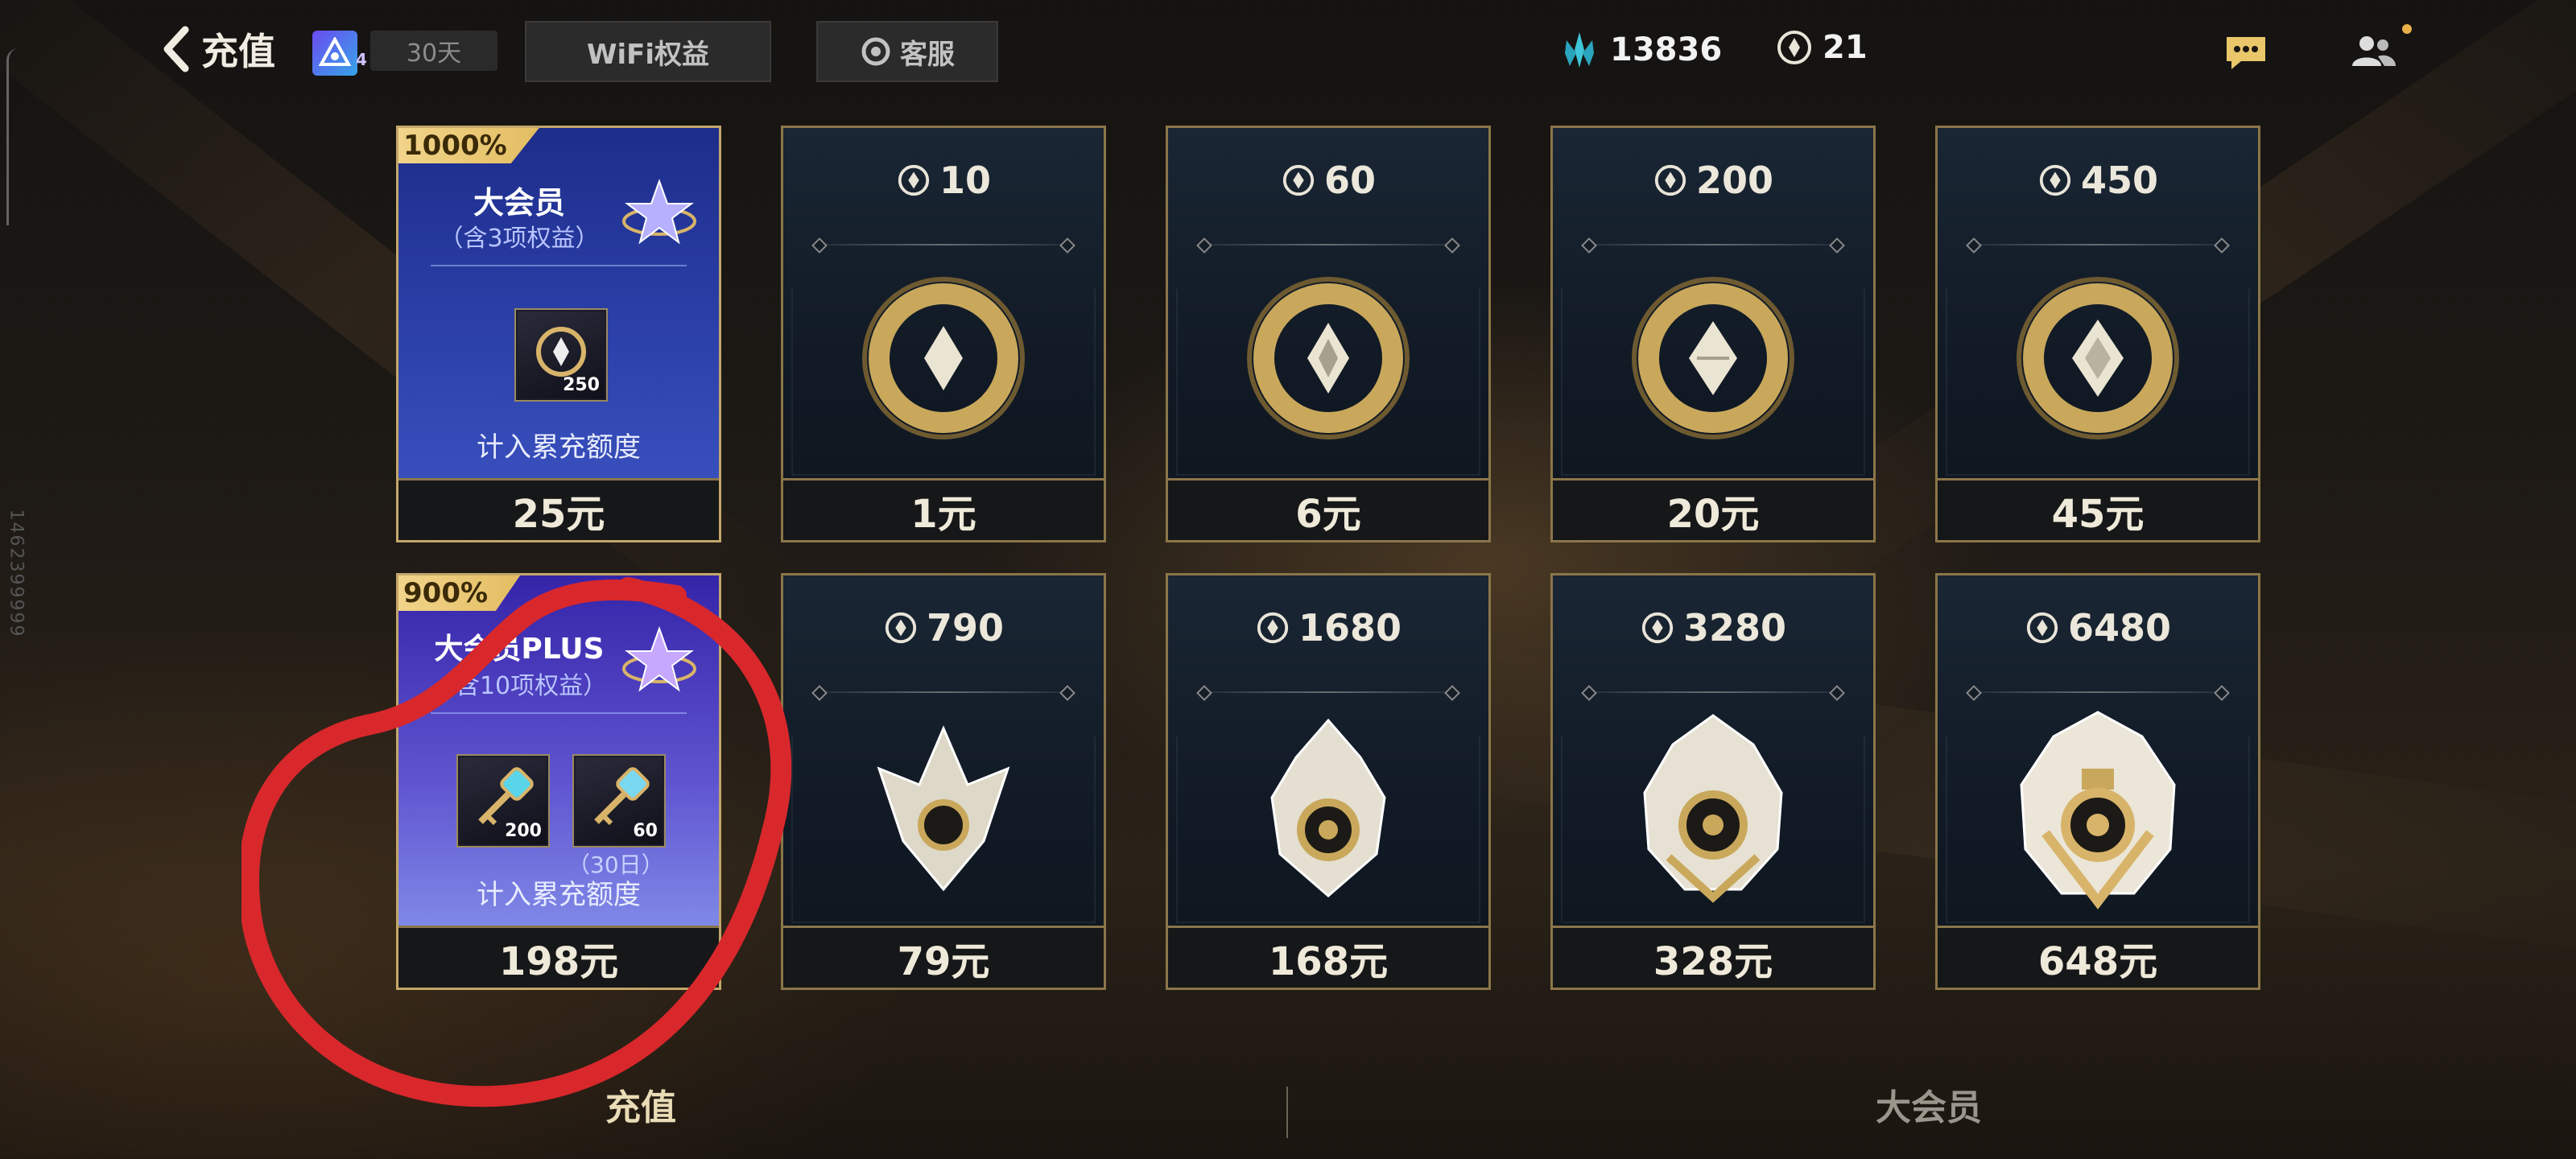 This screenshot has width=2576, height=1159. What do you see at coordinates (875, 51) in the screenshot?
I see `headset-icon` at bounding box center [875, 51].